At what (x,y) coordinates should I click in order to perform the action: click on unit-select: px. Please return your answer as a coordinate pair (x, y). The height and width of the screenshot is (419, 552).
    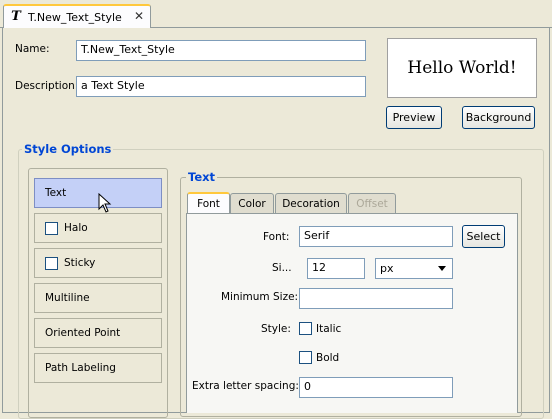
    Looking at the image, I should click on (414, 268).